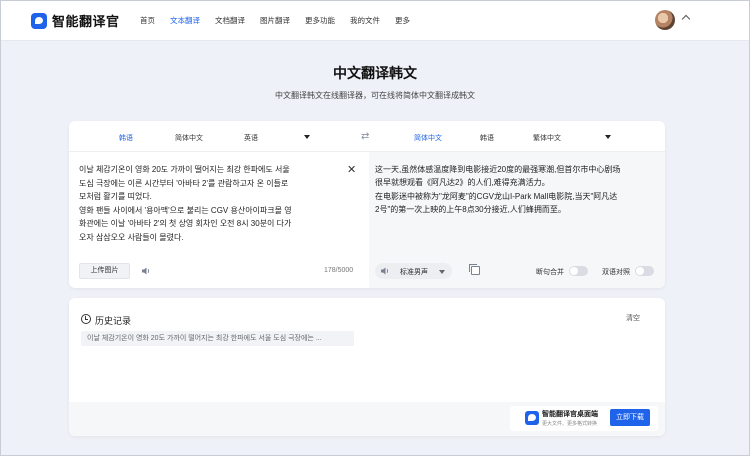  I want to click on avatar, so click(665, 20).